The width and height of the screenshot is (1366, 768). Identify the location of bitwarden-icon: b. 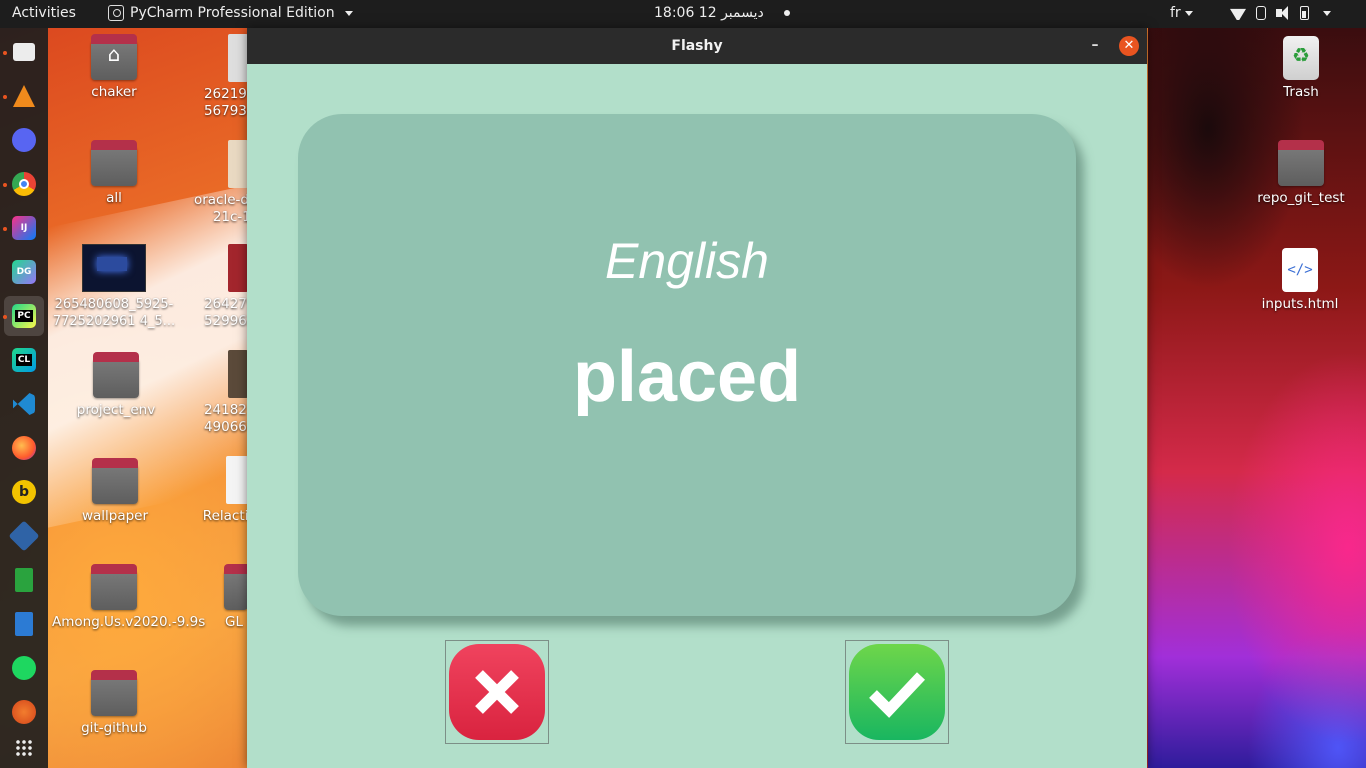
(24, 492).